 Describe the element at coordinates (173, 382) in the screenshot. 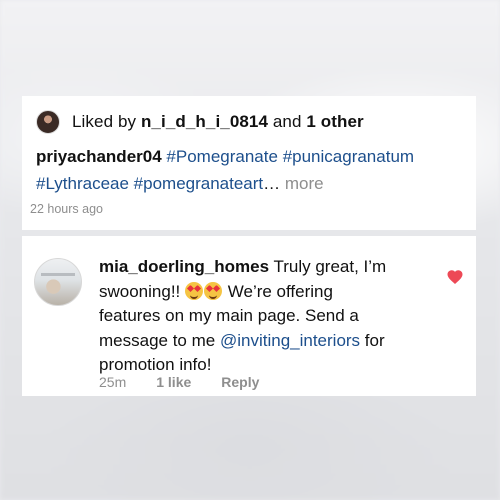

I see `comment-likes-link: 1 like` at that location.